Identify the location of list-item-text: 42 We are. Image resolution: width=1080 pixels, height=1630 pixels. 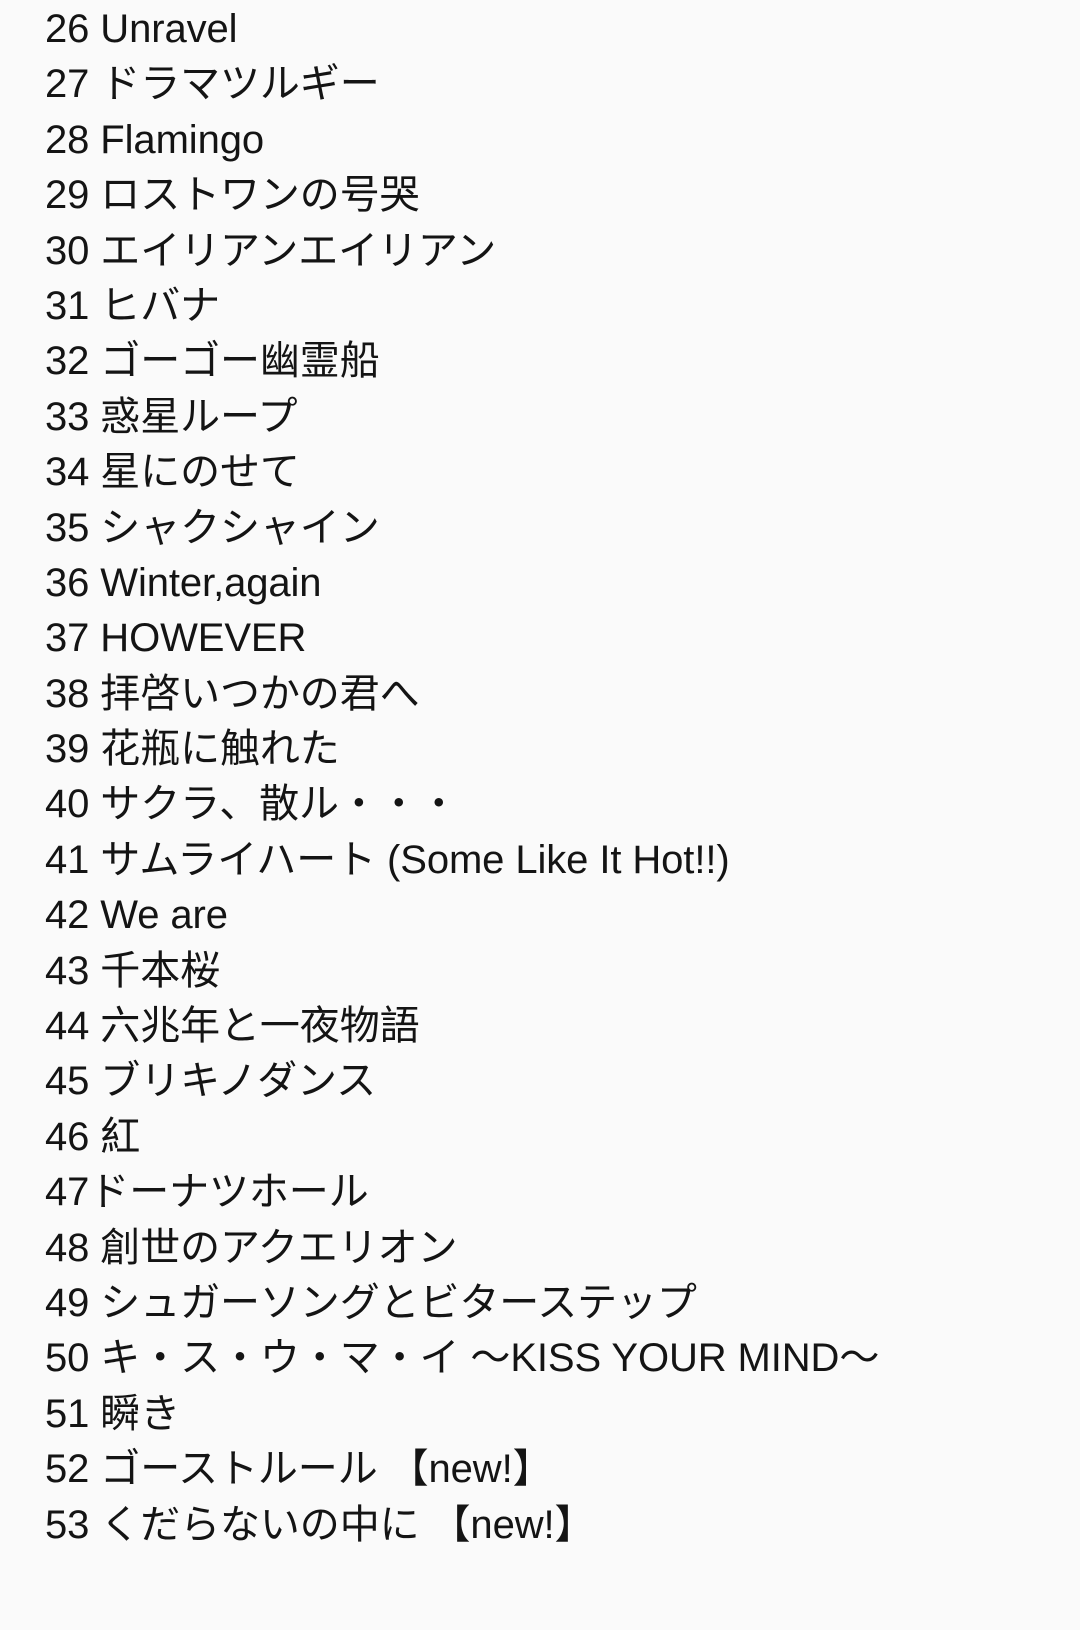
(136, 915).